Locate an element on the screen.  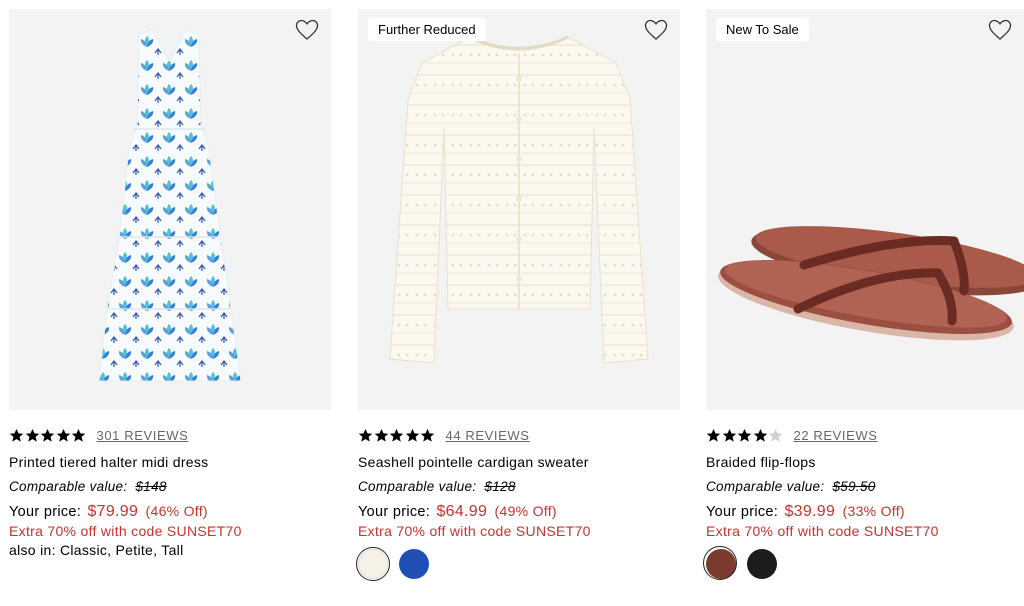
color-swatch-brown is located at coordinates (720, 563).